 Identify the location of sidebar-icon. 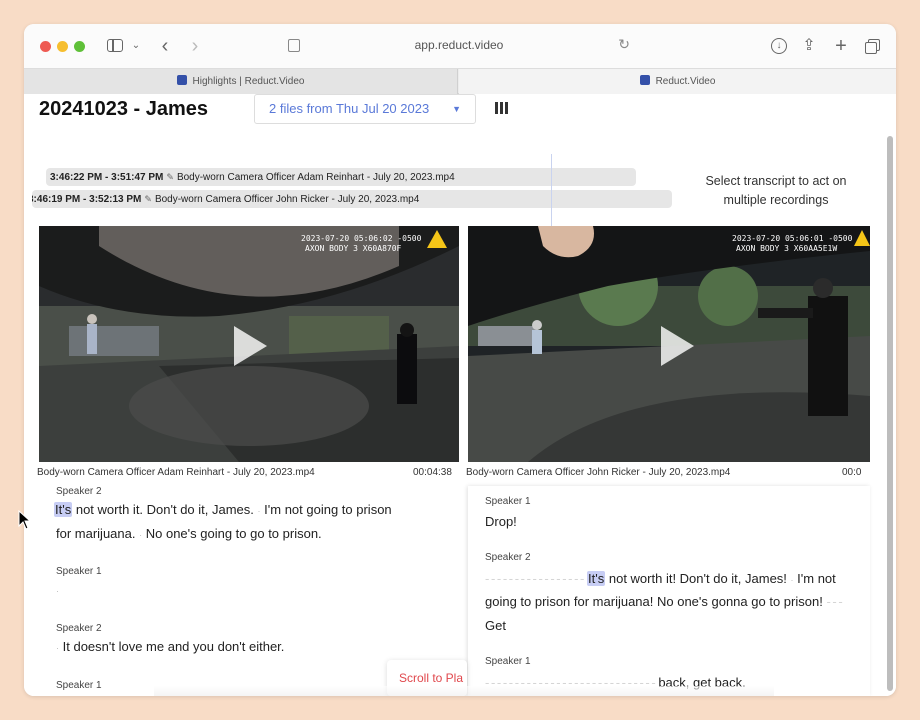
(115, 46).